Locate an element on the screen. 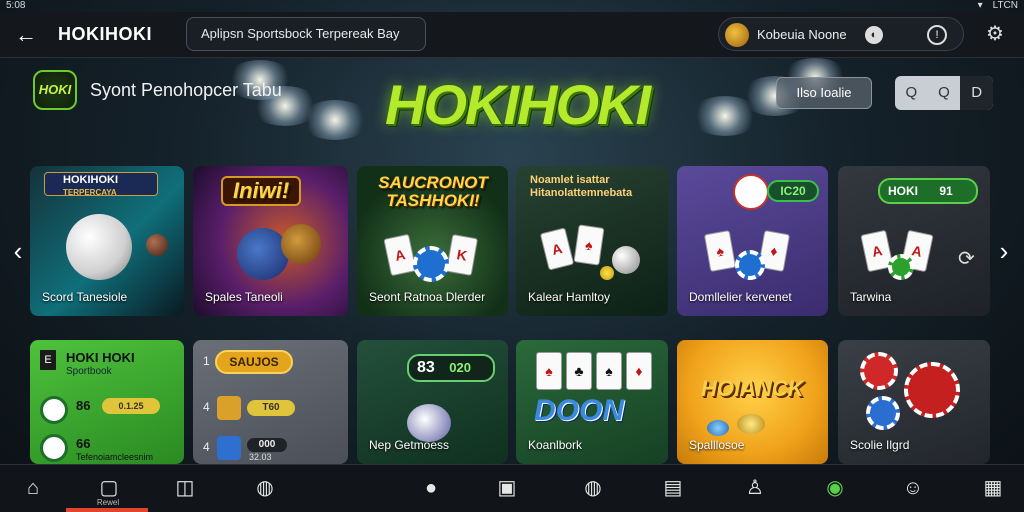 The height and width of the screenshot is (512, 1024). game-card-domllelier: IC20 ♠ ♦ Domllelier kervenet is located at coordinates (752, 241).